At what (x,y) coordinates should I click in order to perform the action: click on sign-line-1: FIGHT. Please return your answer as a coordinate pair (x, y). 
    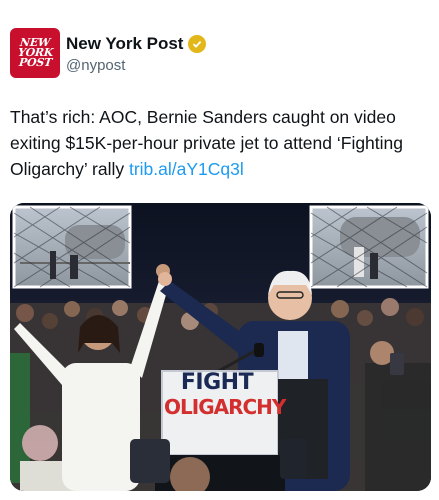
    Looking at the image, I should click on (217, 382).